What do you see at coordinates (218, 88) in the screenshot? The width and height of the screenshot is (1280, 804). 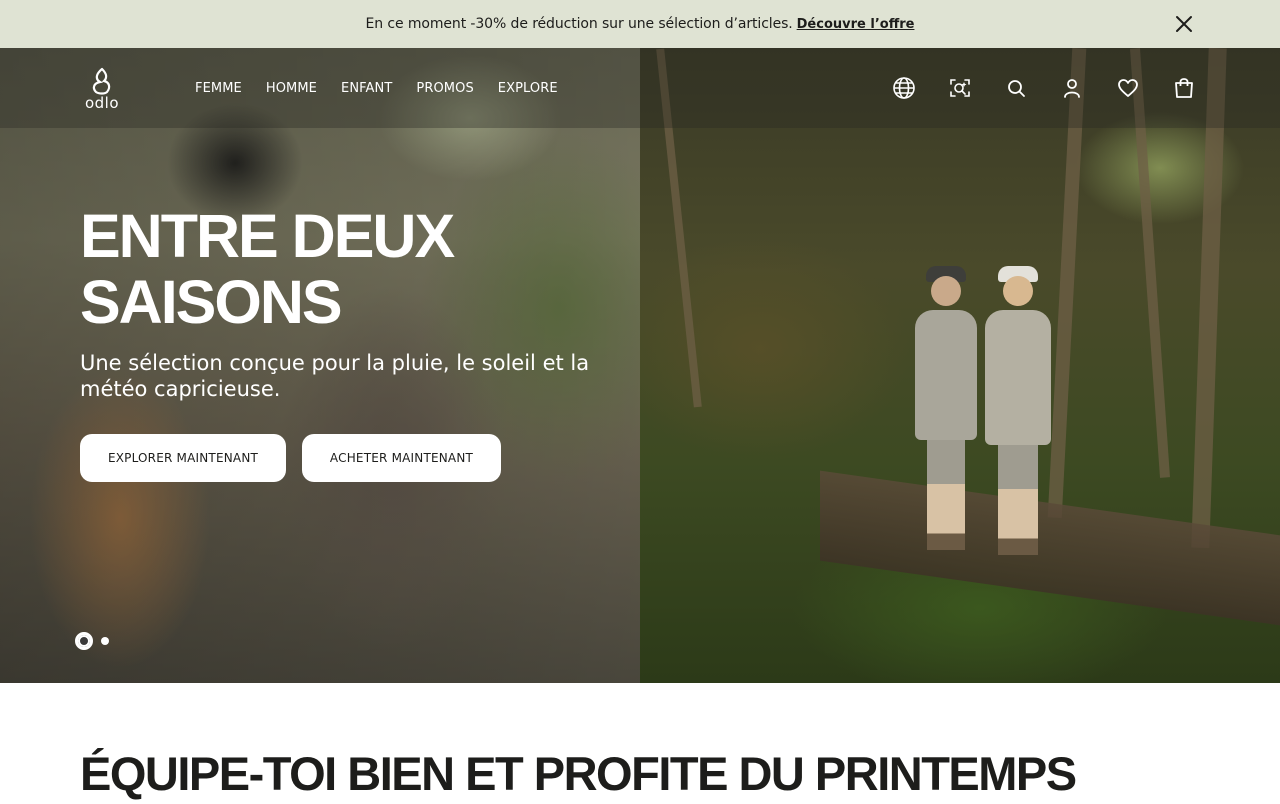 I see `nav-item-femme: FEMME` at bounding box center [218, 88].